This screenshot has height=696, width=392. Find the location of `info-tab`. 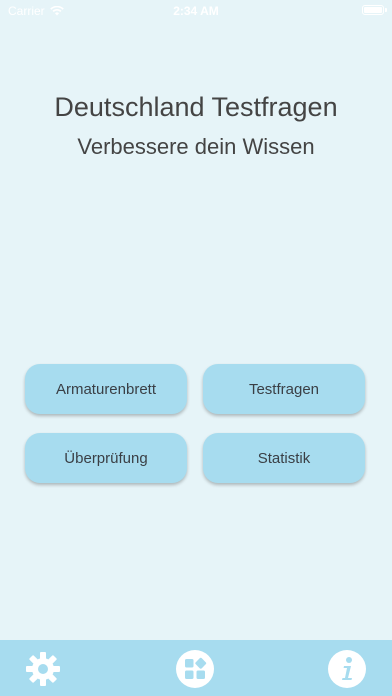

info-tab is located at coordinates (347, 669).